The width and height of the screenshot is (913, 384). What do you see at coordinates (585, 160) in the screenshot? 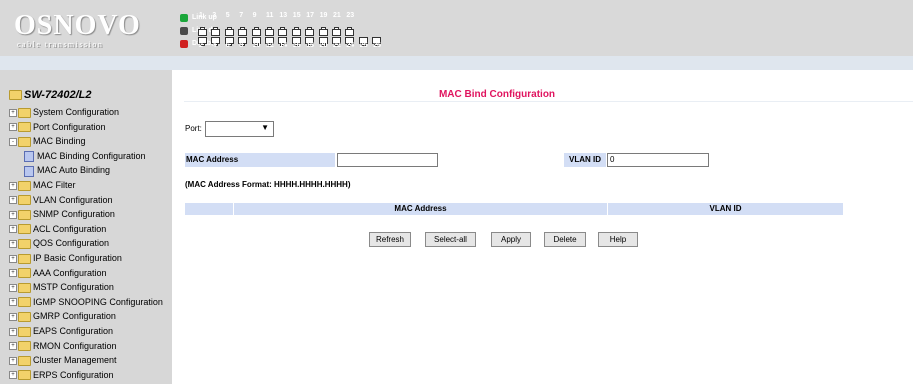
I see `vlan-id-label: VLAN ID` at bounding box center [585, 160].